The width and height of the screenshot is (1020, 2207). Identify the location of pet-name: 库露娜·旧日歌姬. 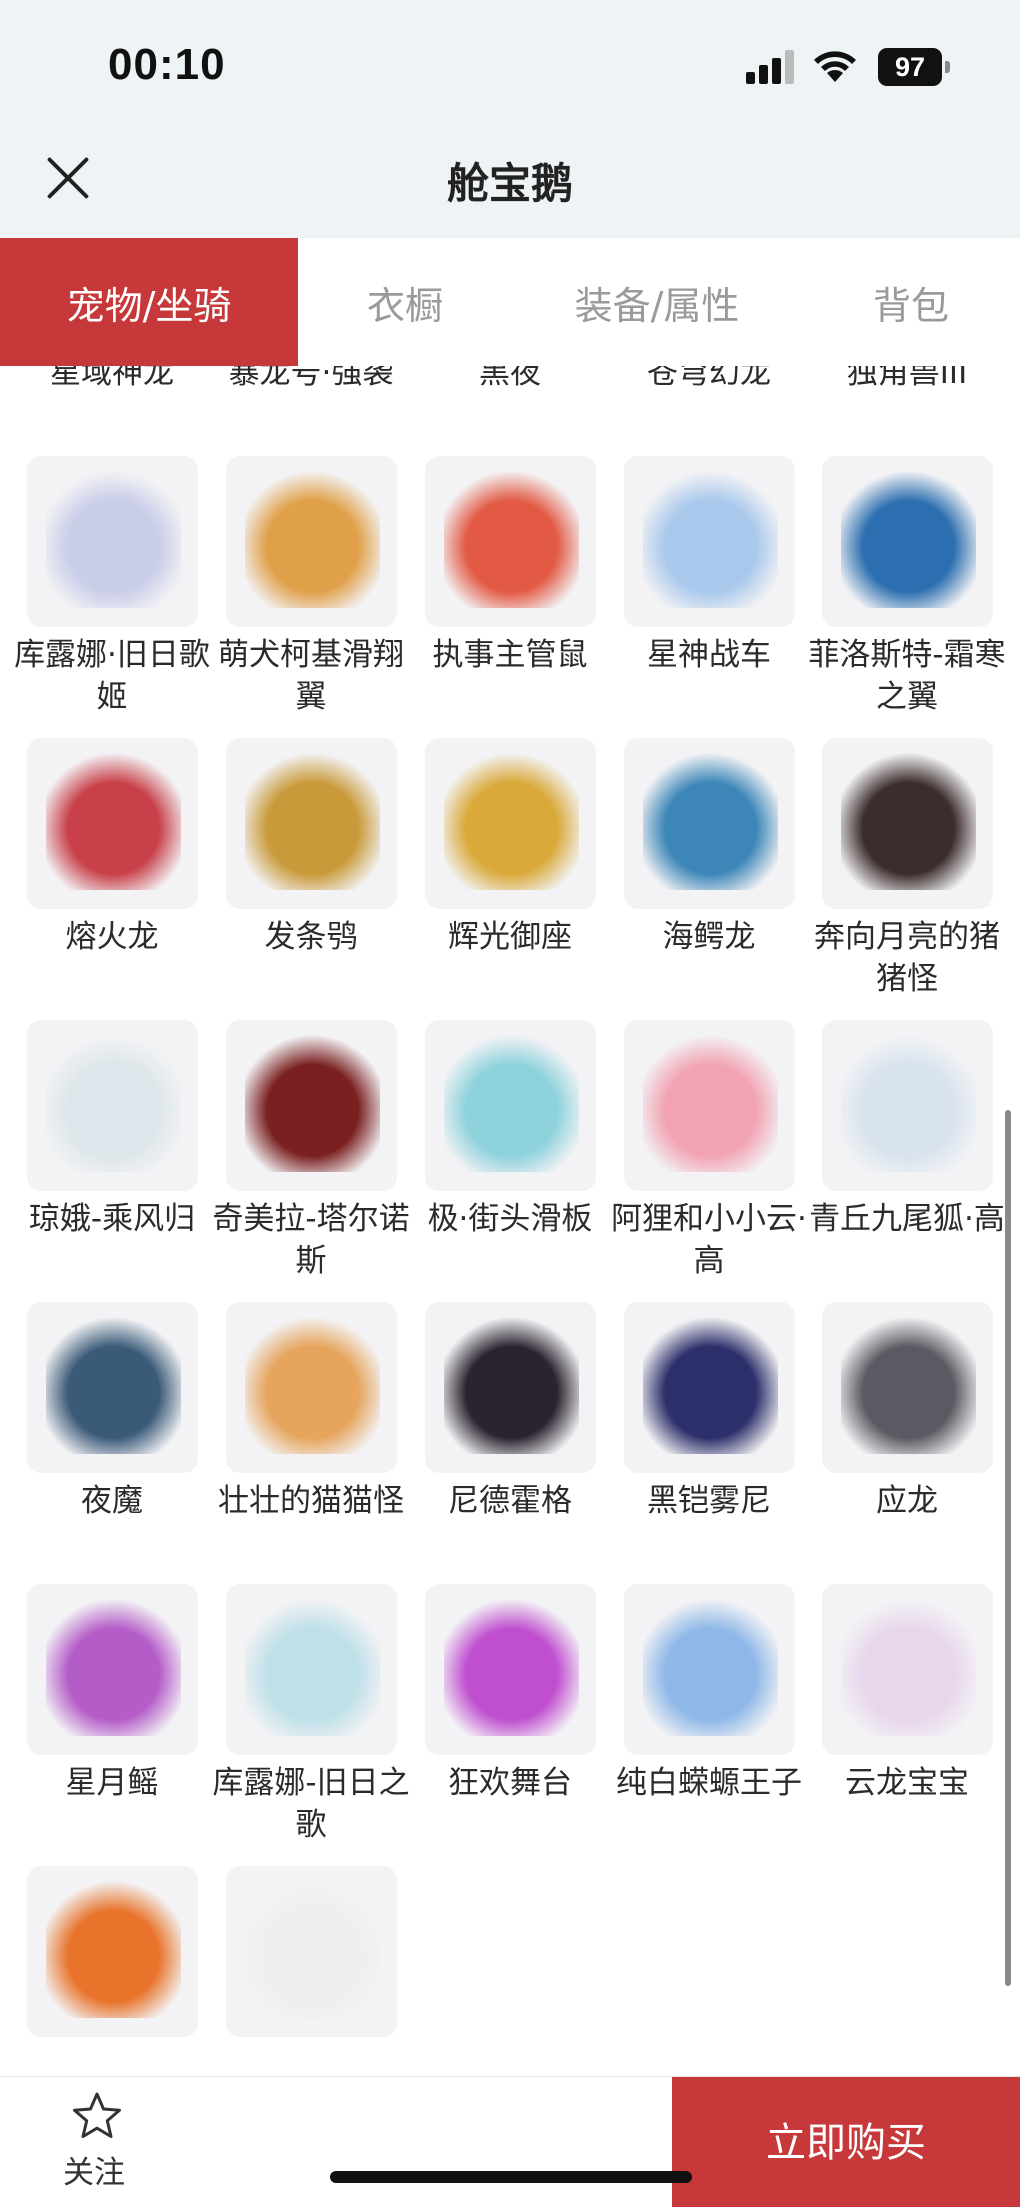
(112, 676).